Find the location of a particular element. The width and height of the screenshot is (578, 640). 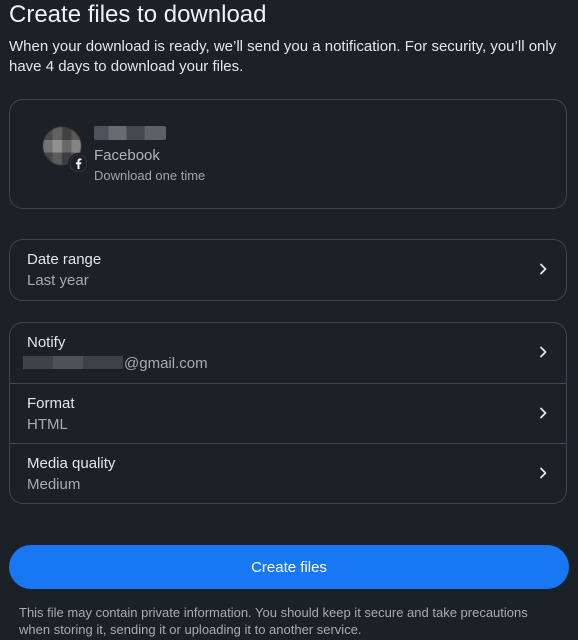

create-files-button: Create files is located at coordinates (289, 567).